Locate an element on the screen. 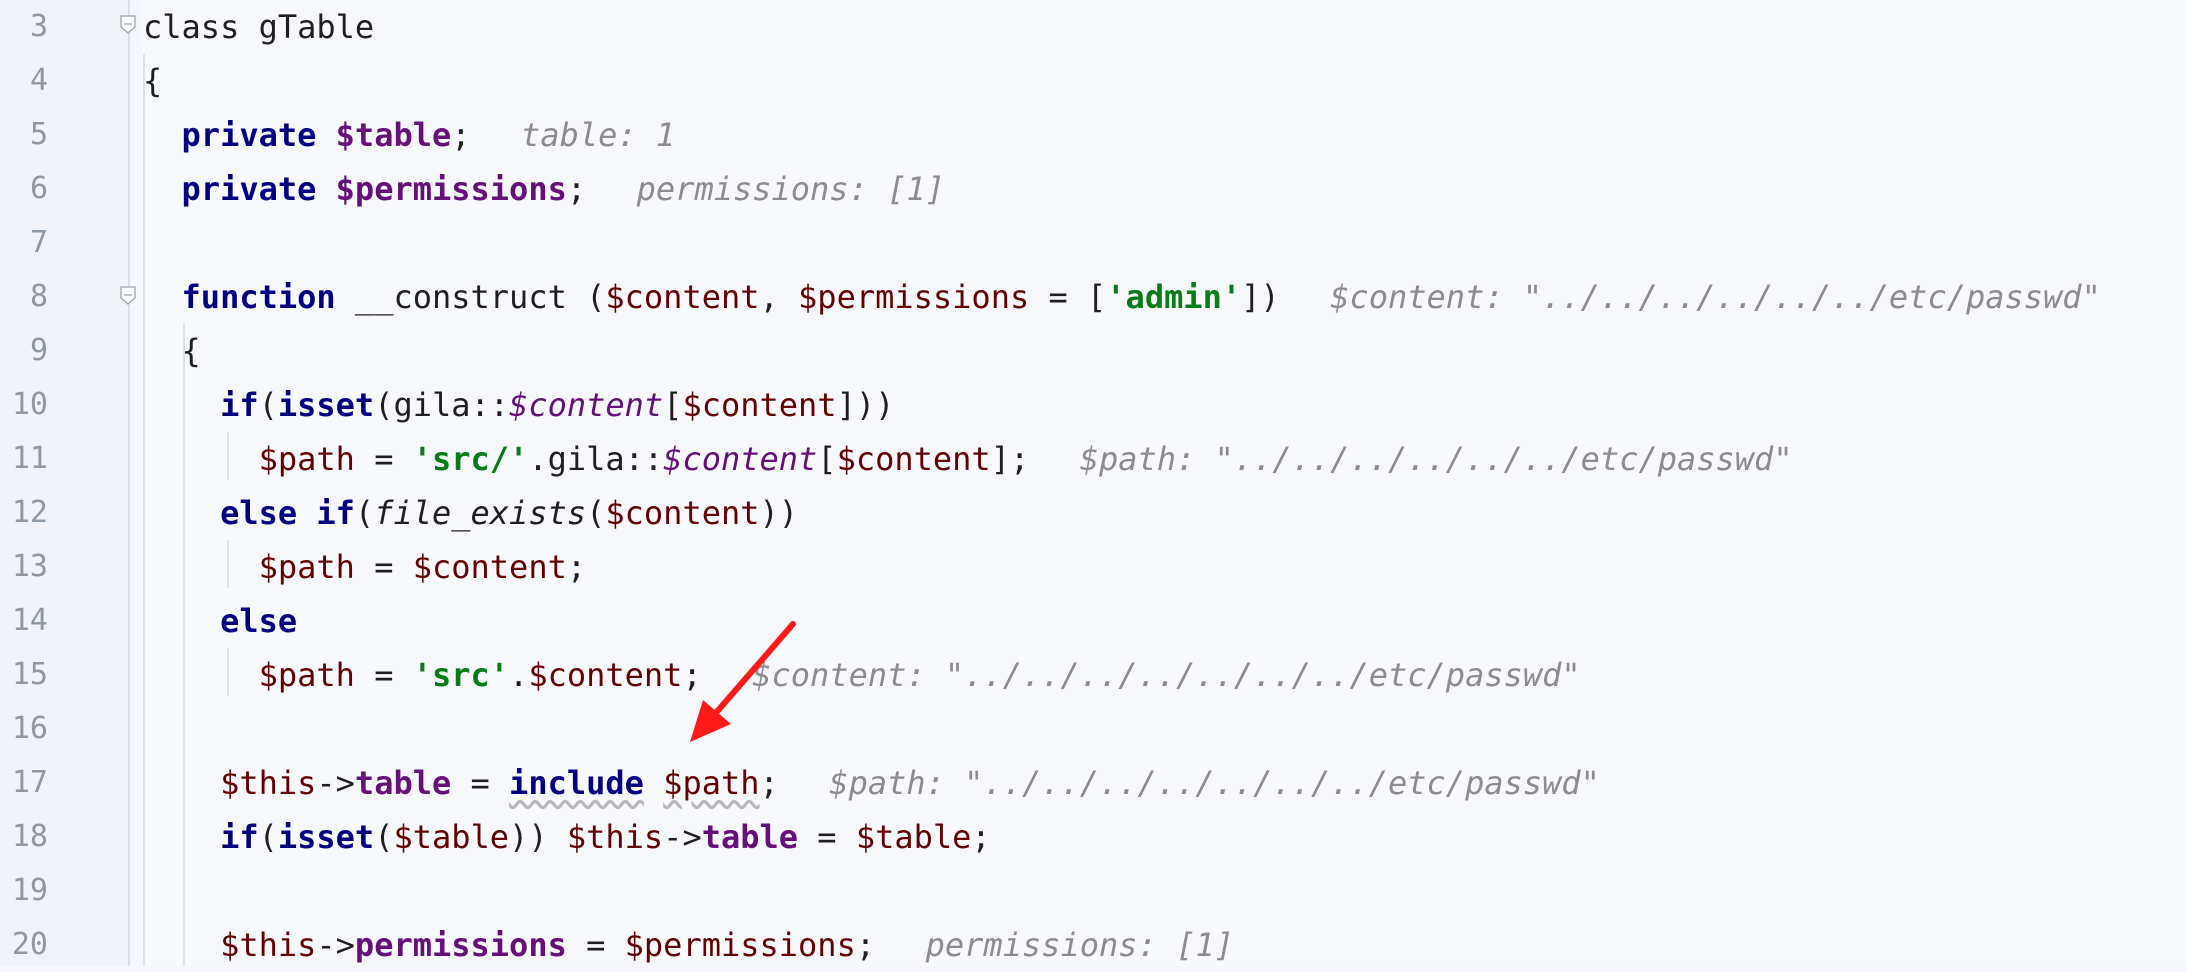  code-line: 16 is located at coordinates (1093, 729).